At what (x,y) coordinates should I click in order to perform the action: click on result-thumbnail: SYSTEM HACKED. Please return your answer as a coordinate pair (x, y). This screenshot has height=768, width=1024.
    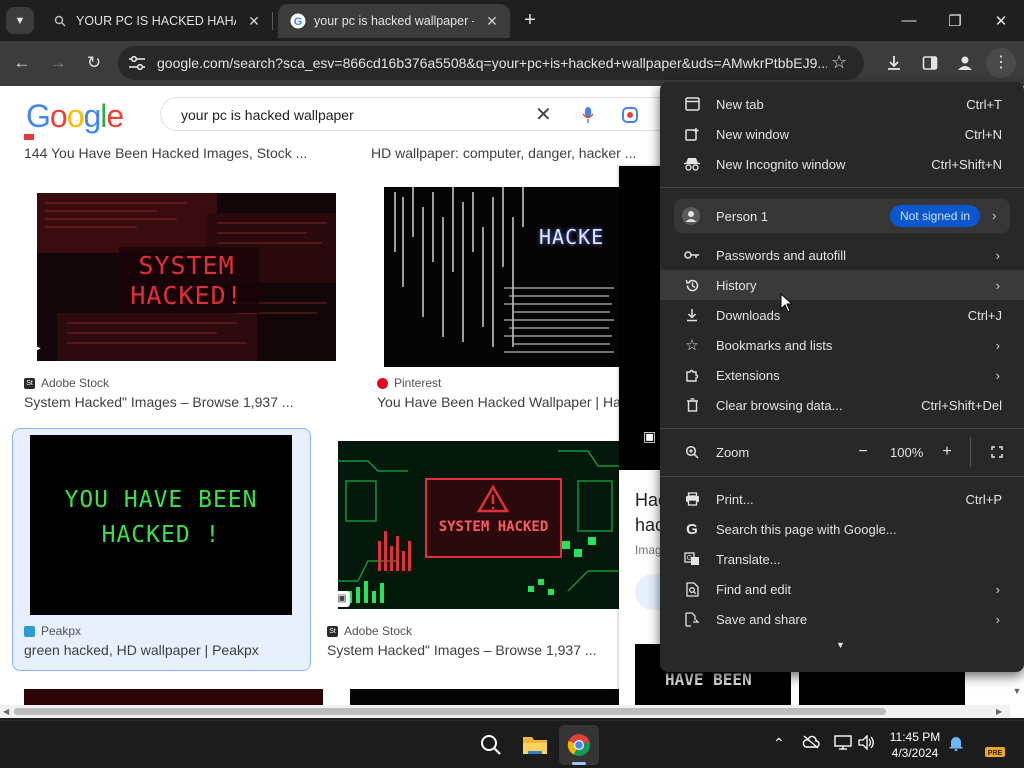
    Looking at the image, I should click on (479, 525).